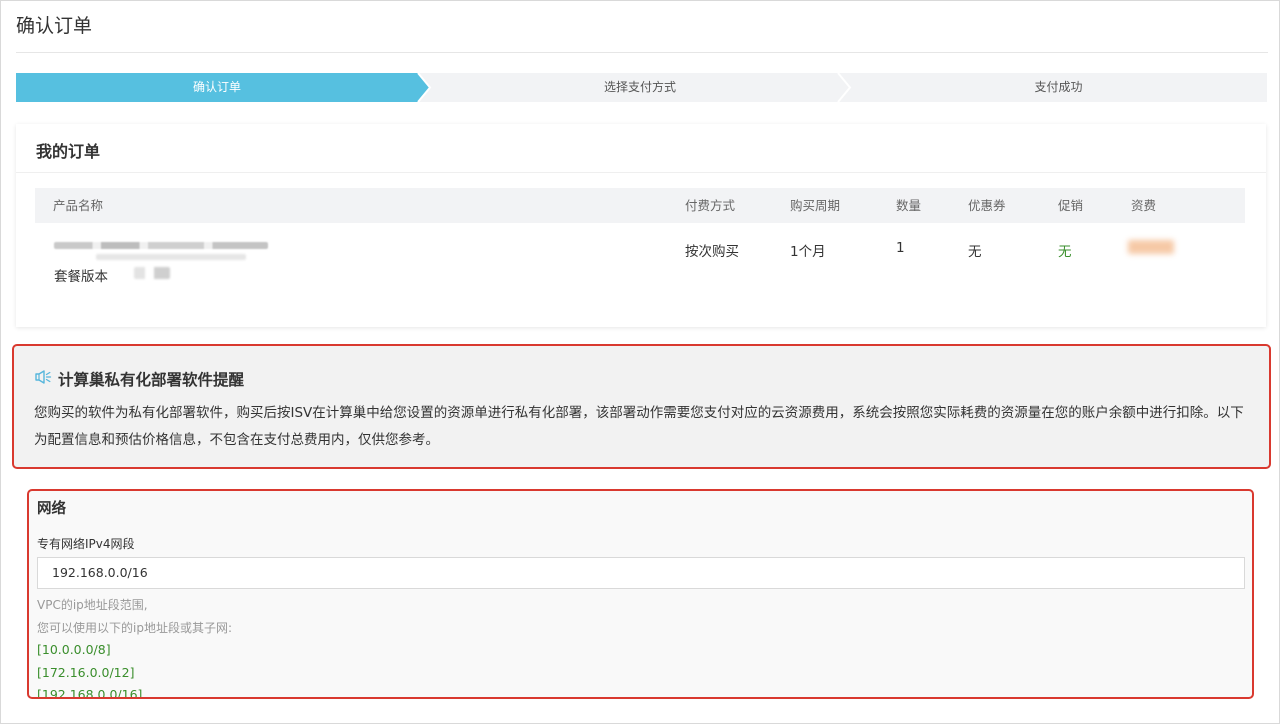 The height and width of the screenshot is (724, 1280). I want to click on redacted-package-version, so click(152, 273).